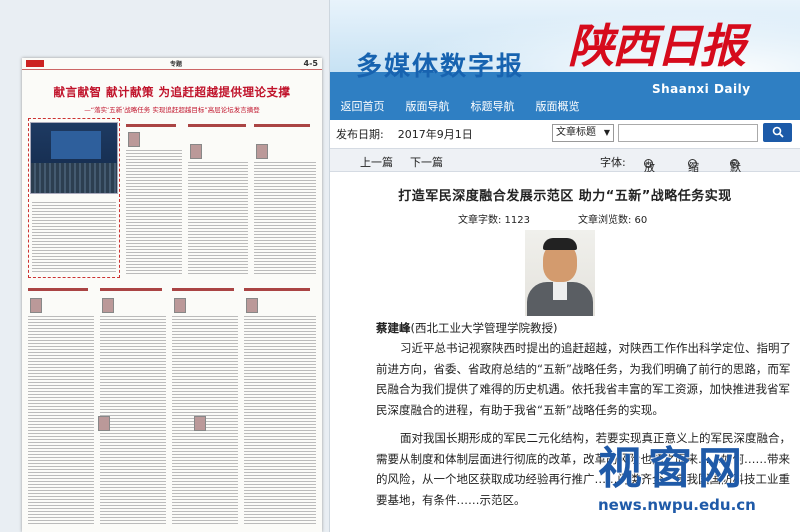 The image size is (800, 532). What do you see at coordinates (688, 133) in the screenshot?
I see `search-input` at bounding box center [688, 133].